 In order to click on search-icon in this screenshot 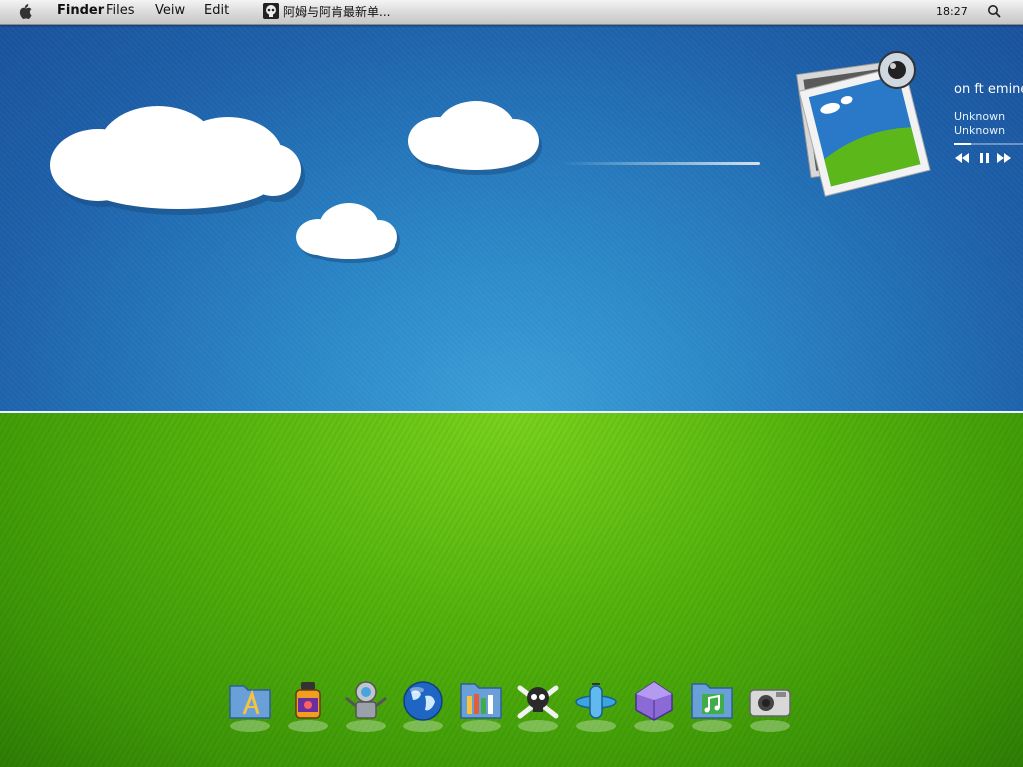, I will do `click(994, 11)`.